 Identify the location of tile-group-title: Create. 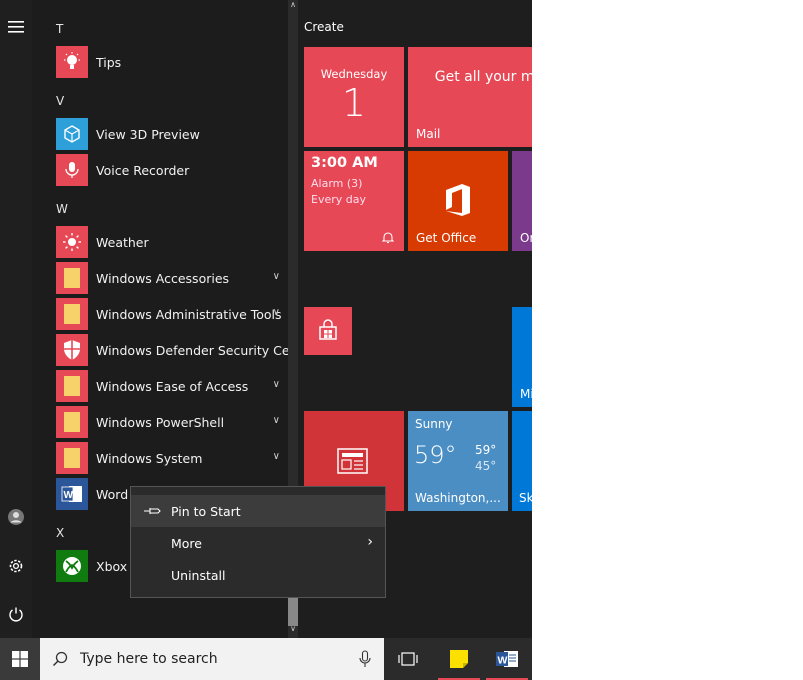
(324, 27).